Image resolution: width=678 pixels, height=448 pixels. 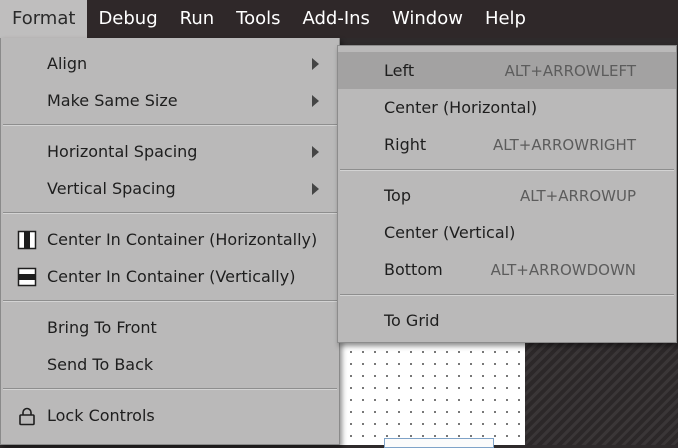 I want to click on submenu-item-right: Right ALT+ARROWRIGHT, so click(x=507, y=144).